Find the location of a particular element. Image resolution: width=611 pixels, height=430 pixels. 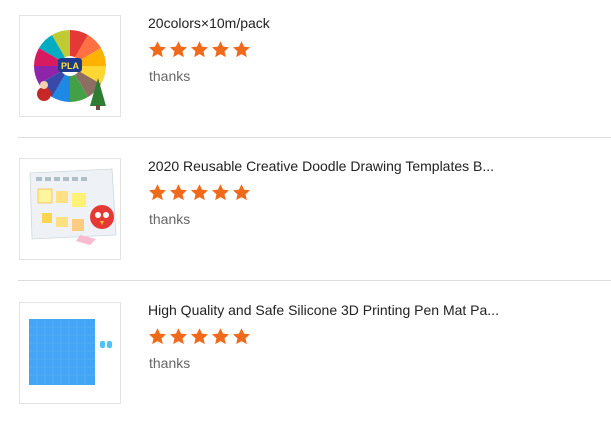

silicone-mat-image is located at coordinates (70, 353).